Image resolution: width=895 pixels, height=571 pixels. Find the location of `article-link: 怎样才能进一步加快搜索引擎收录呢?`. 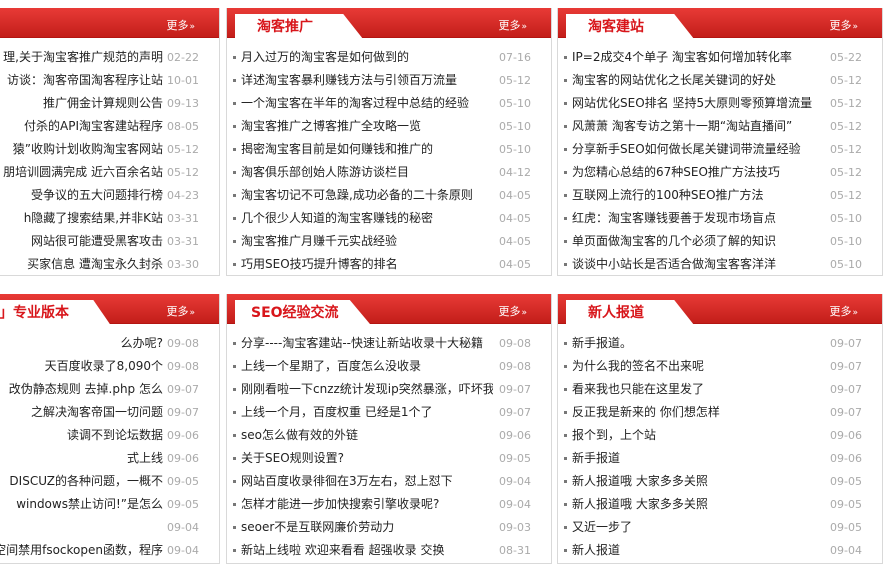

article-link: 怎样才能进一步加快搜索引擎收录呢? is located at coordinates (367, 504).